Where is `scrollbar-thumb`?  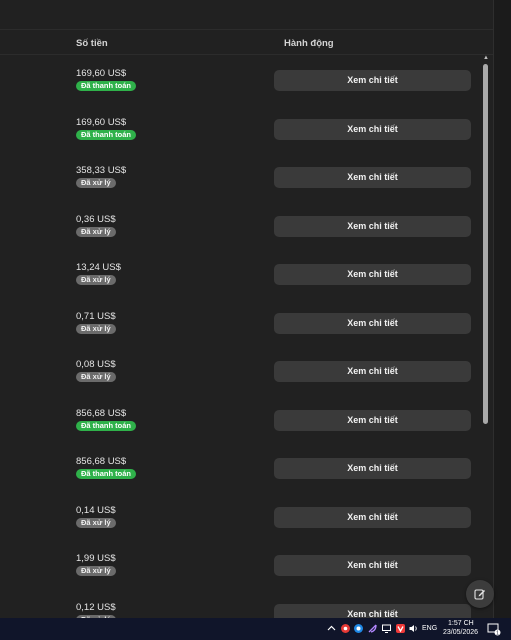 scrollbar-thumb is located at coordinates (485, 244).